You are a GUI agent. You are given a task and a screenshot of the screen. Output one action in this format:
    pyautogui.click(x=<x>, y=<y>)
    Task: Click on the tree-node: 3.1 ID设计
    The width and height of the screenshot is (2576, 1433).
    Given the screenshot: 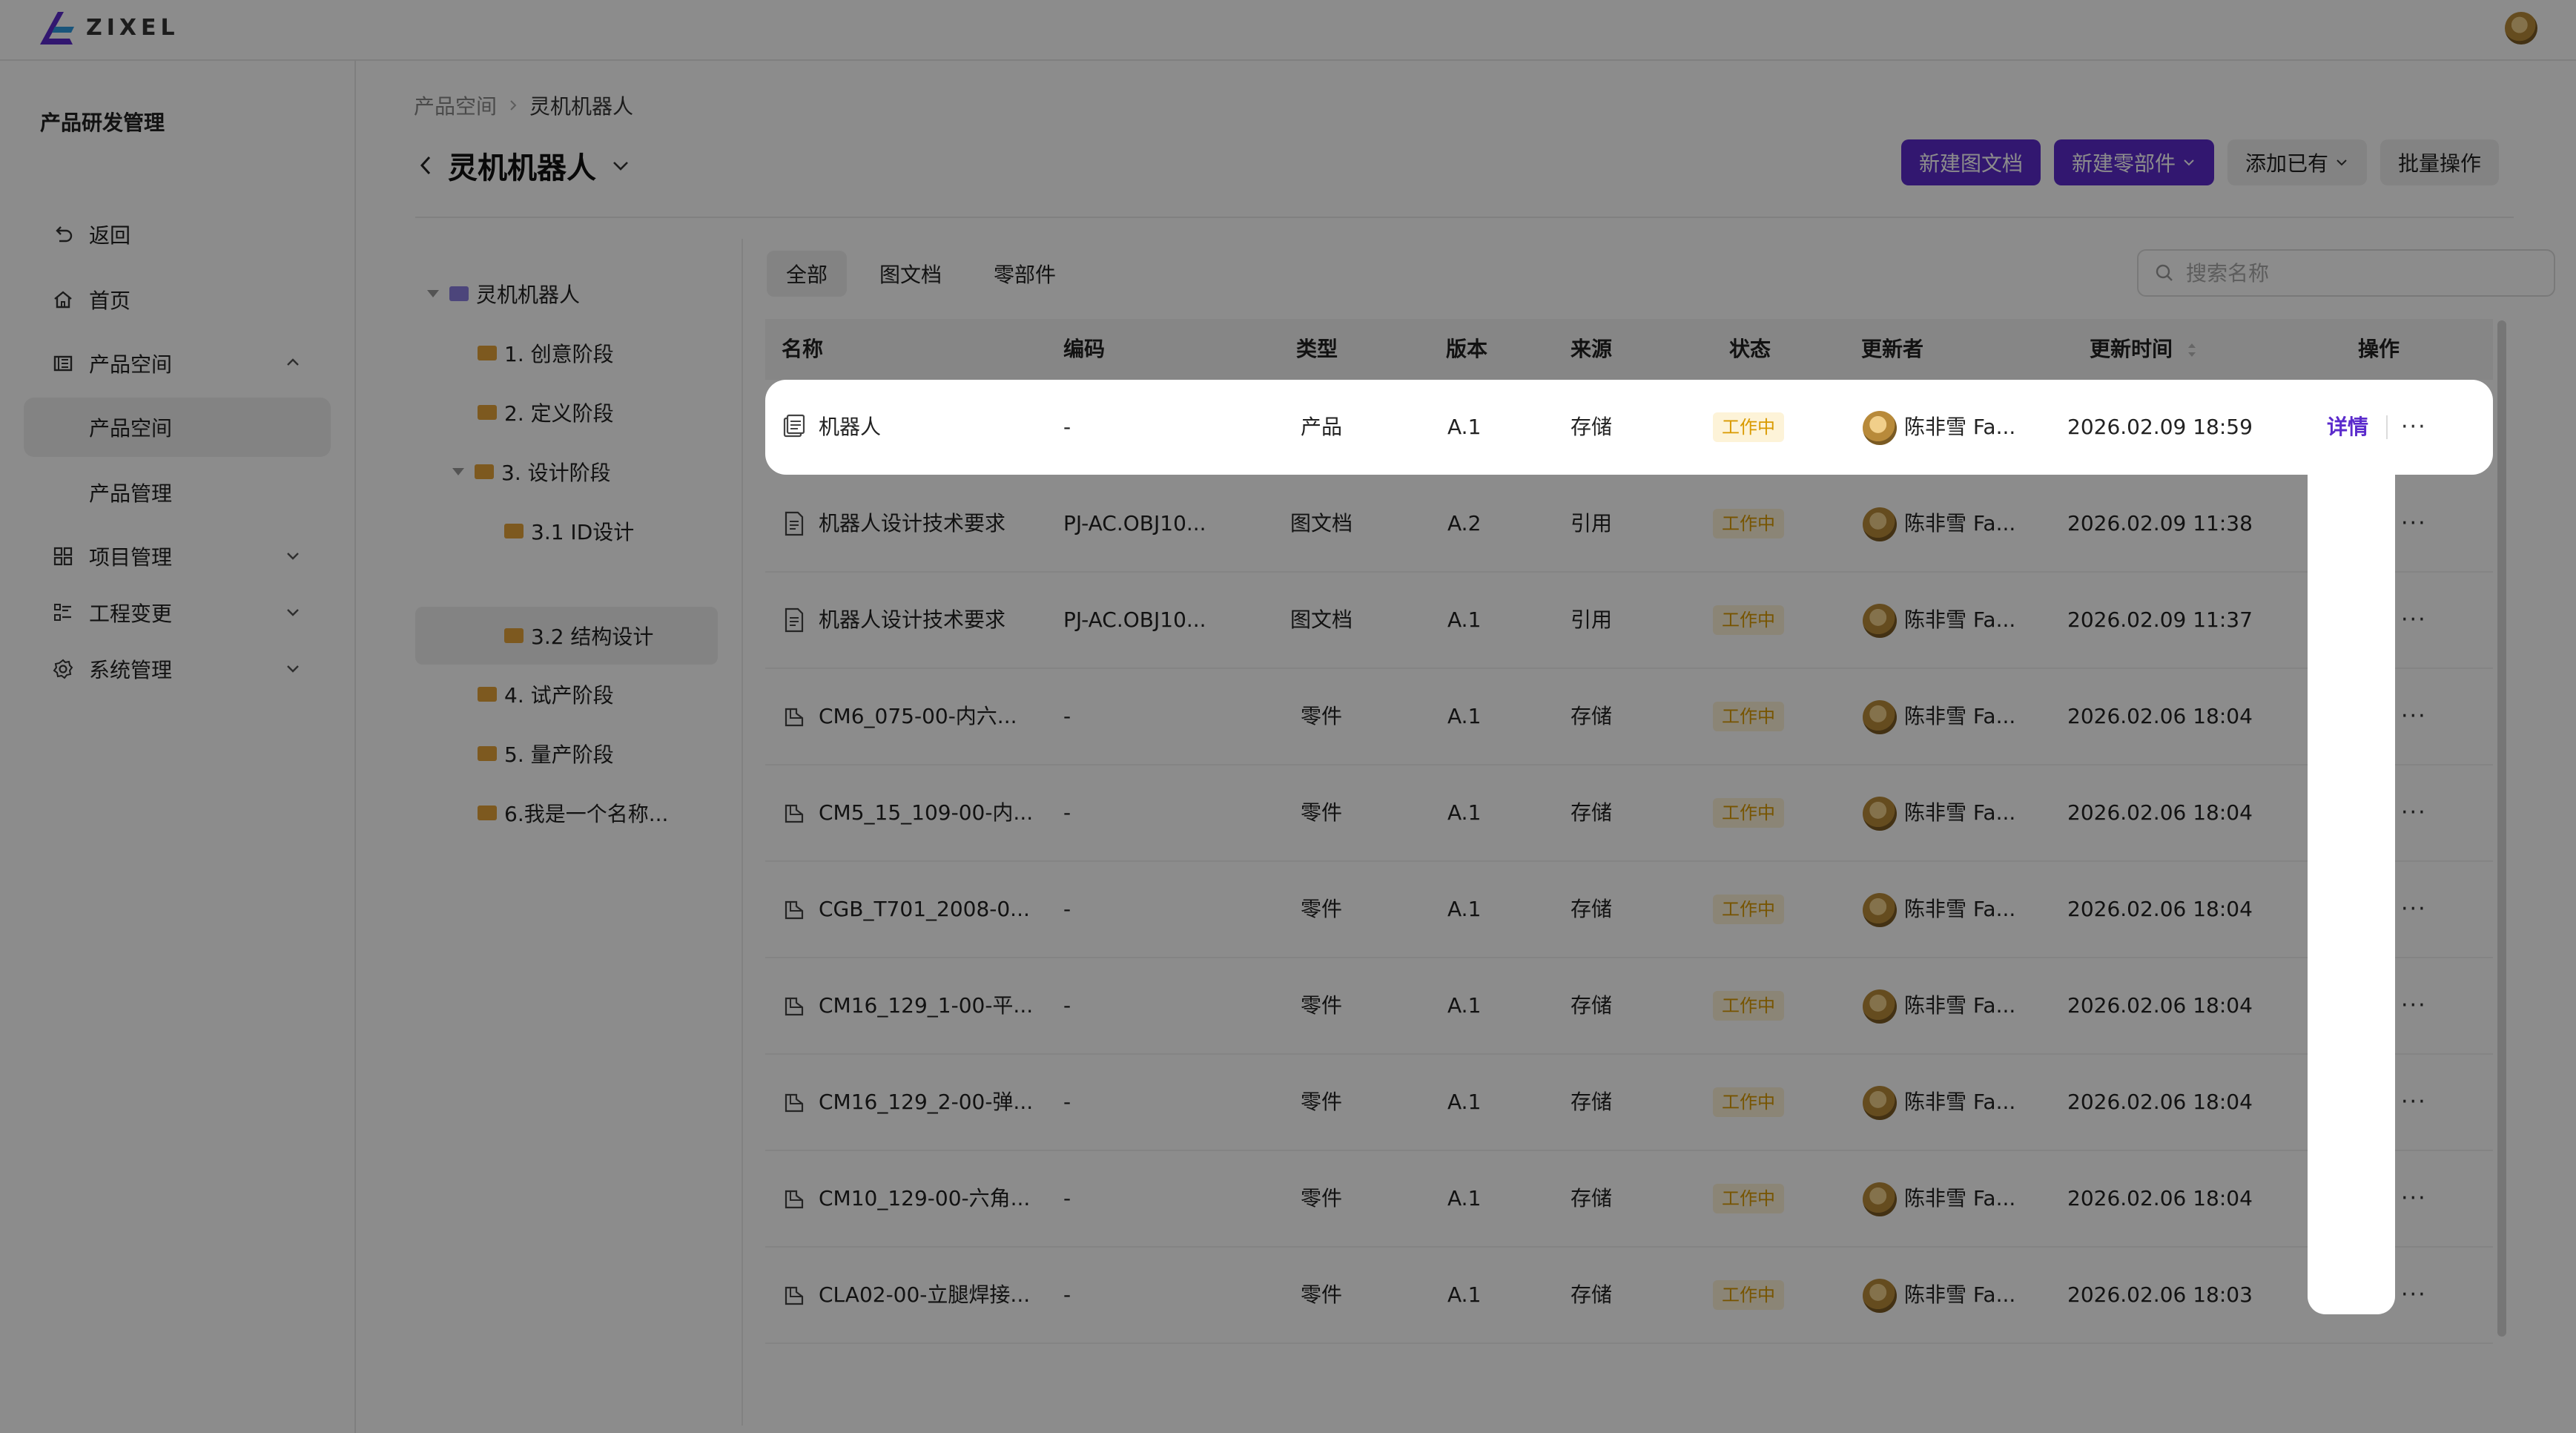 What is the action you would take?
    pyautogui.click(x=524, y=531)
    